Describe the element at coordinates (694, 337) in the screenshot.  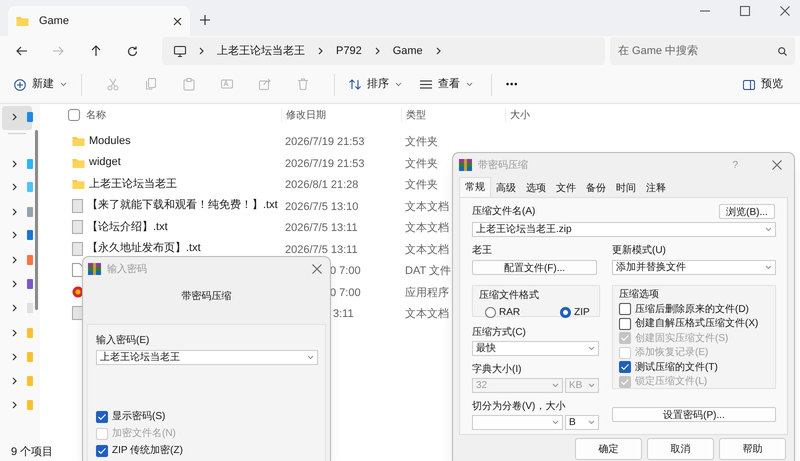
I see `group-box: 压缩选项 压缩后删除原来的文件(D) 创建自解压格式压缩文件(X) 创建固实压缩文件(S) 添加恢复记录(E) 测试压缩的文件(T) 锁定压缩文件(L)` at that location.